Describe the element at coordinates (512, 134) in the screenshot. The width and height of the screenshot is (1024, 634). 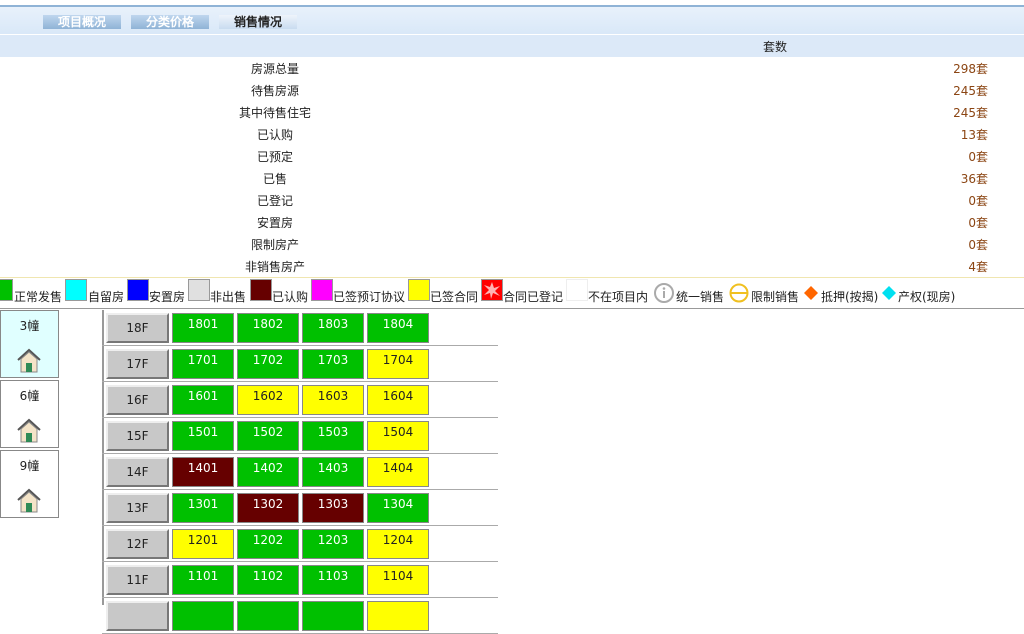
I see `summary-row: 已认购 13套` at that location.